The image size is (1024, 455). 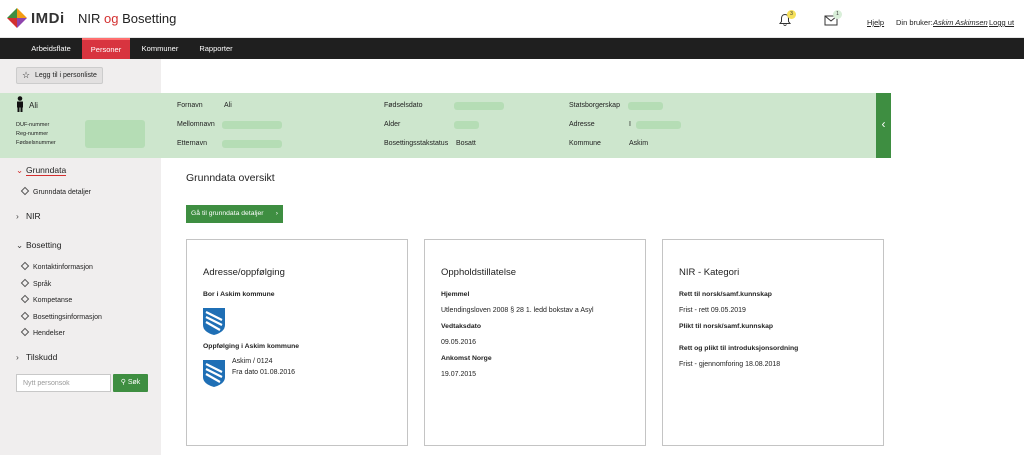 What do you see at coordinates (709, 272) in the screenshot?
I see `card-nir-title: NIR - Kategori` at bounding box center [709, 272].